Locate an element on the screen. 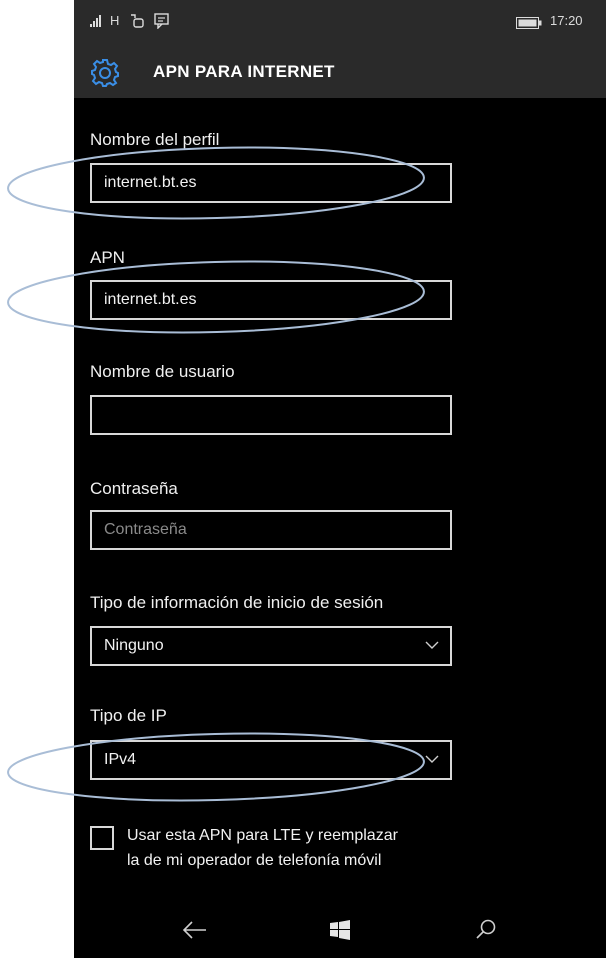 The width and height of the screenshot is (606, 958). battery-icon is located at coordinates (529, 23).